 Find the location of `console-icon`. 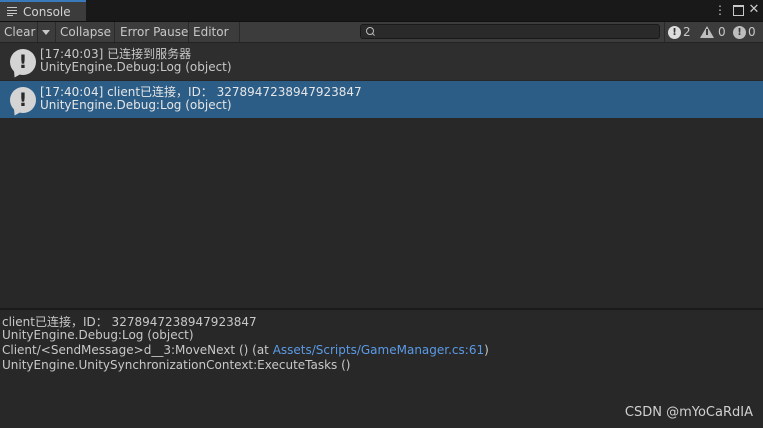

console-icon is located at coordinates (12, 11).